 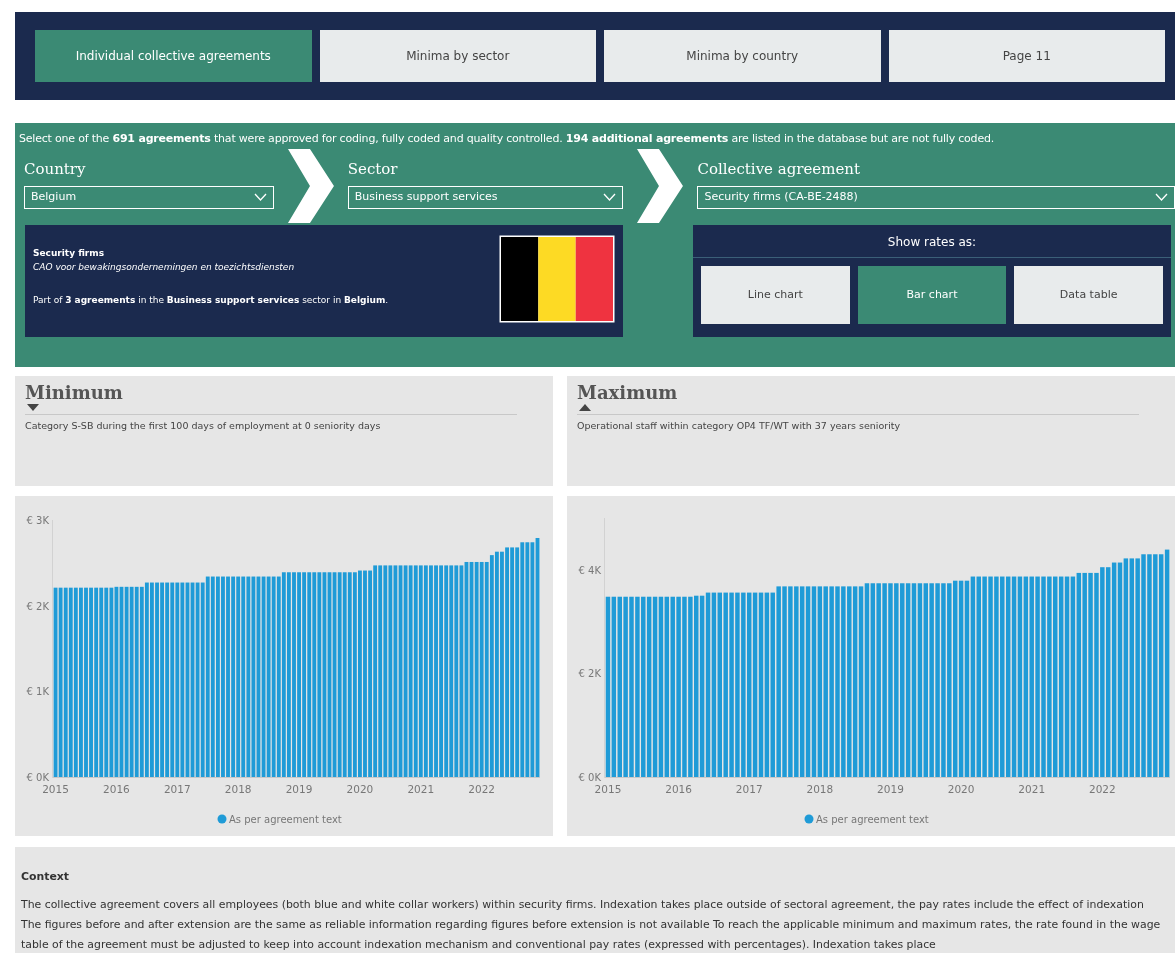 I want to click on dropdown: Belgium, so click(x=149, y=197).